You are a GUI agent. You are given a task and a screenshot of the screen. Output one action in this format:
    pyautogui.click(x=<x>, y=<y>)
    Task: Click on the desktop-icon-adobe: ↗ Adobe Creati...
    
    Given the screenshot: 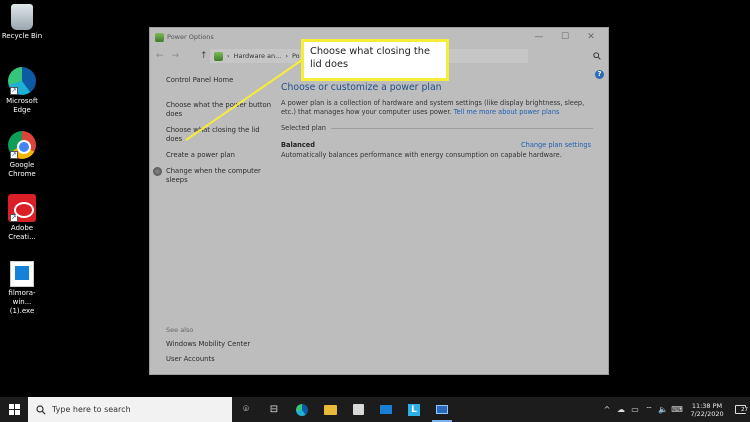 What is the action you would take?
    pyautogui.click(x=22, y=218)
    